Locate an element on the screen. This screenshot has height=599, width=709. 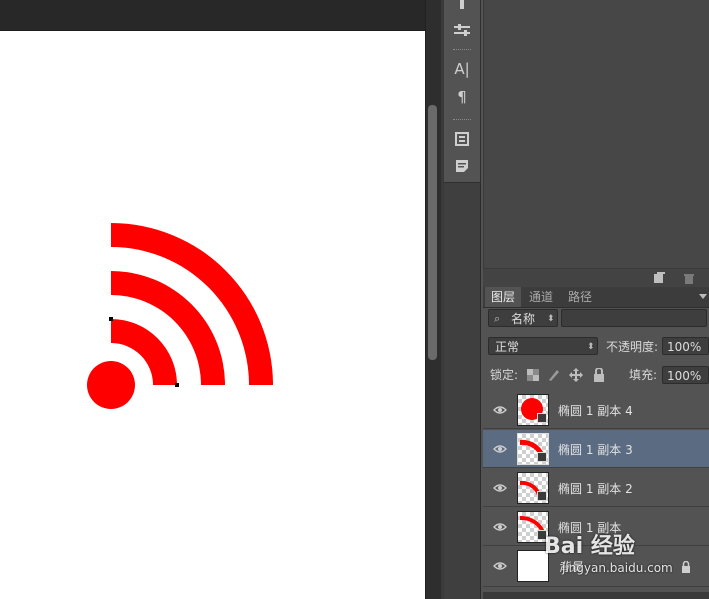
layer-row: 椭圆 1 副本 2 is located at coordinates (596, 488).